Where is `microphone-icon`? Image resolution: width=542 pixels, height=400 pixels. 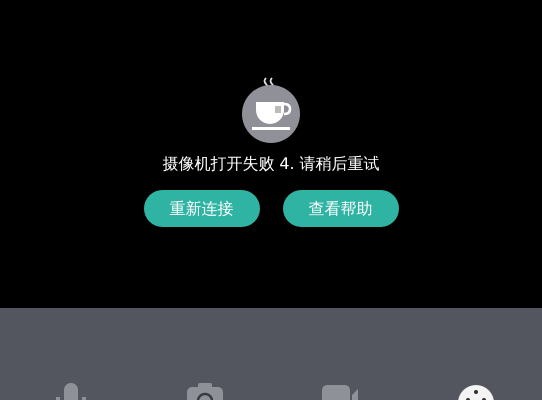
microphone-icon is located at coordinates (71, 391).